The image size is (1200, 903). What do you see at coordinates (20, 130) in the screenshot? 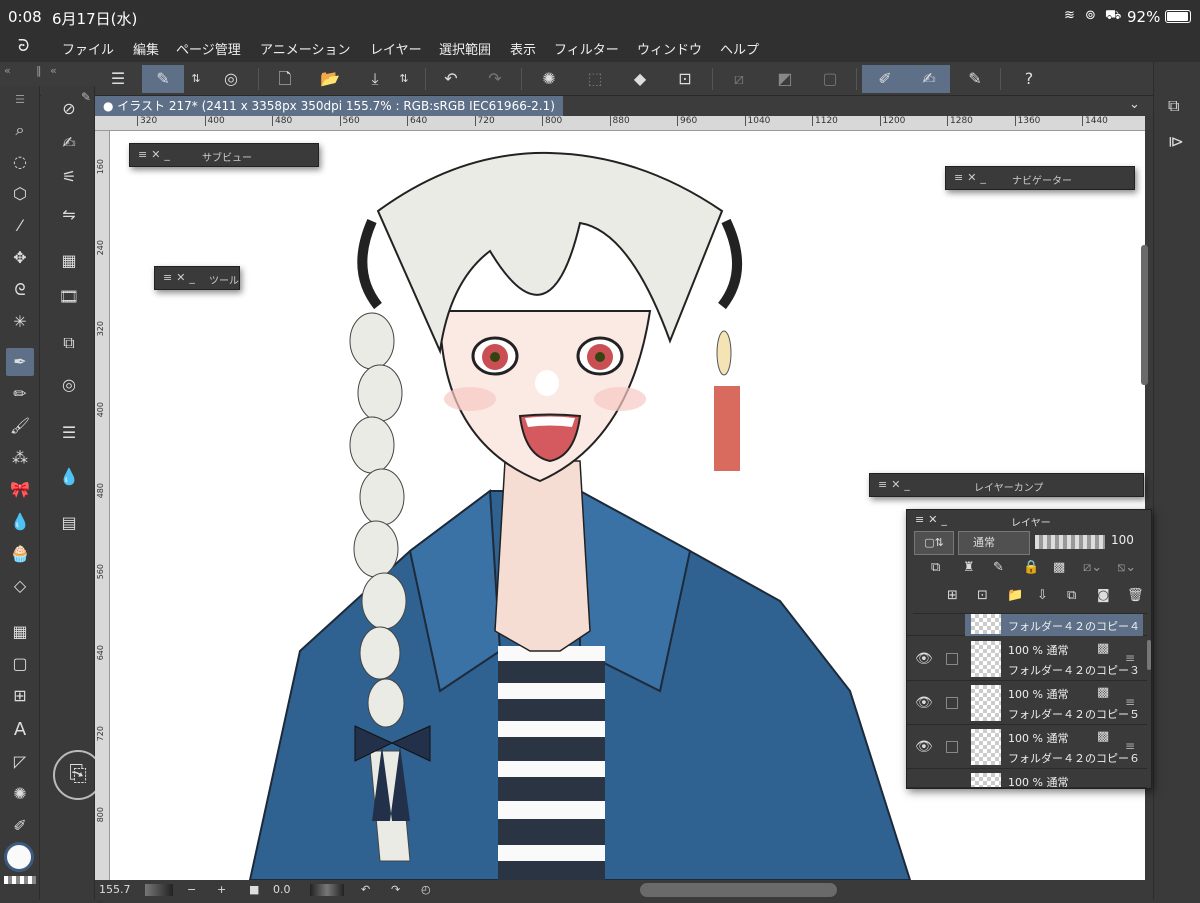
I see `zoom-tool-icon: ⌕` at bounding box center [20, 130].